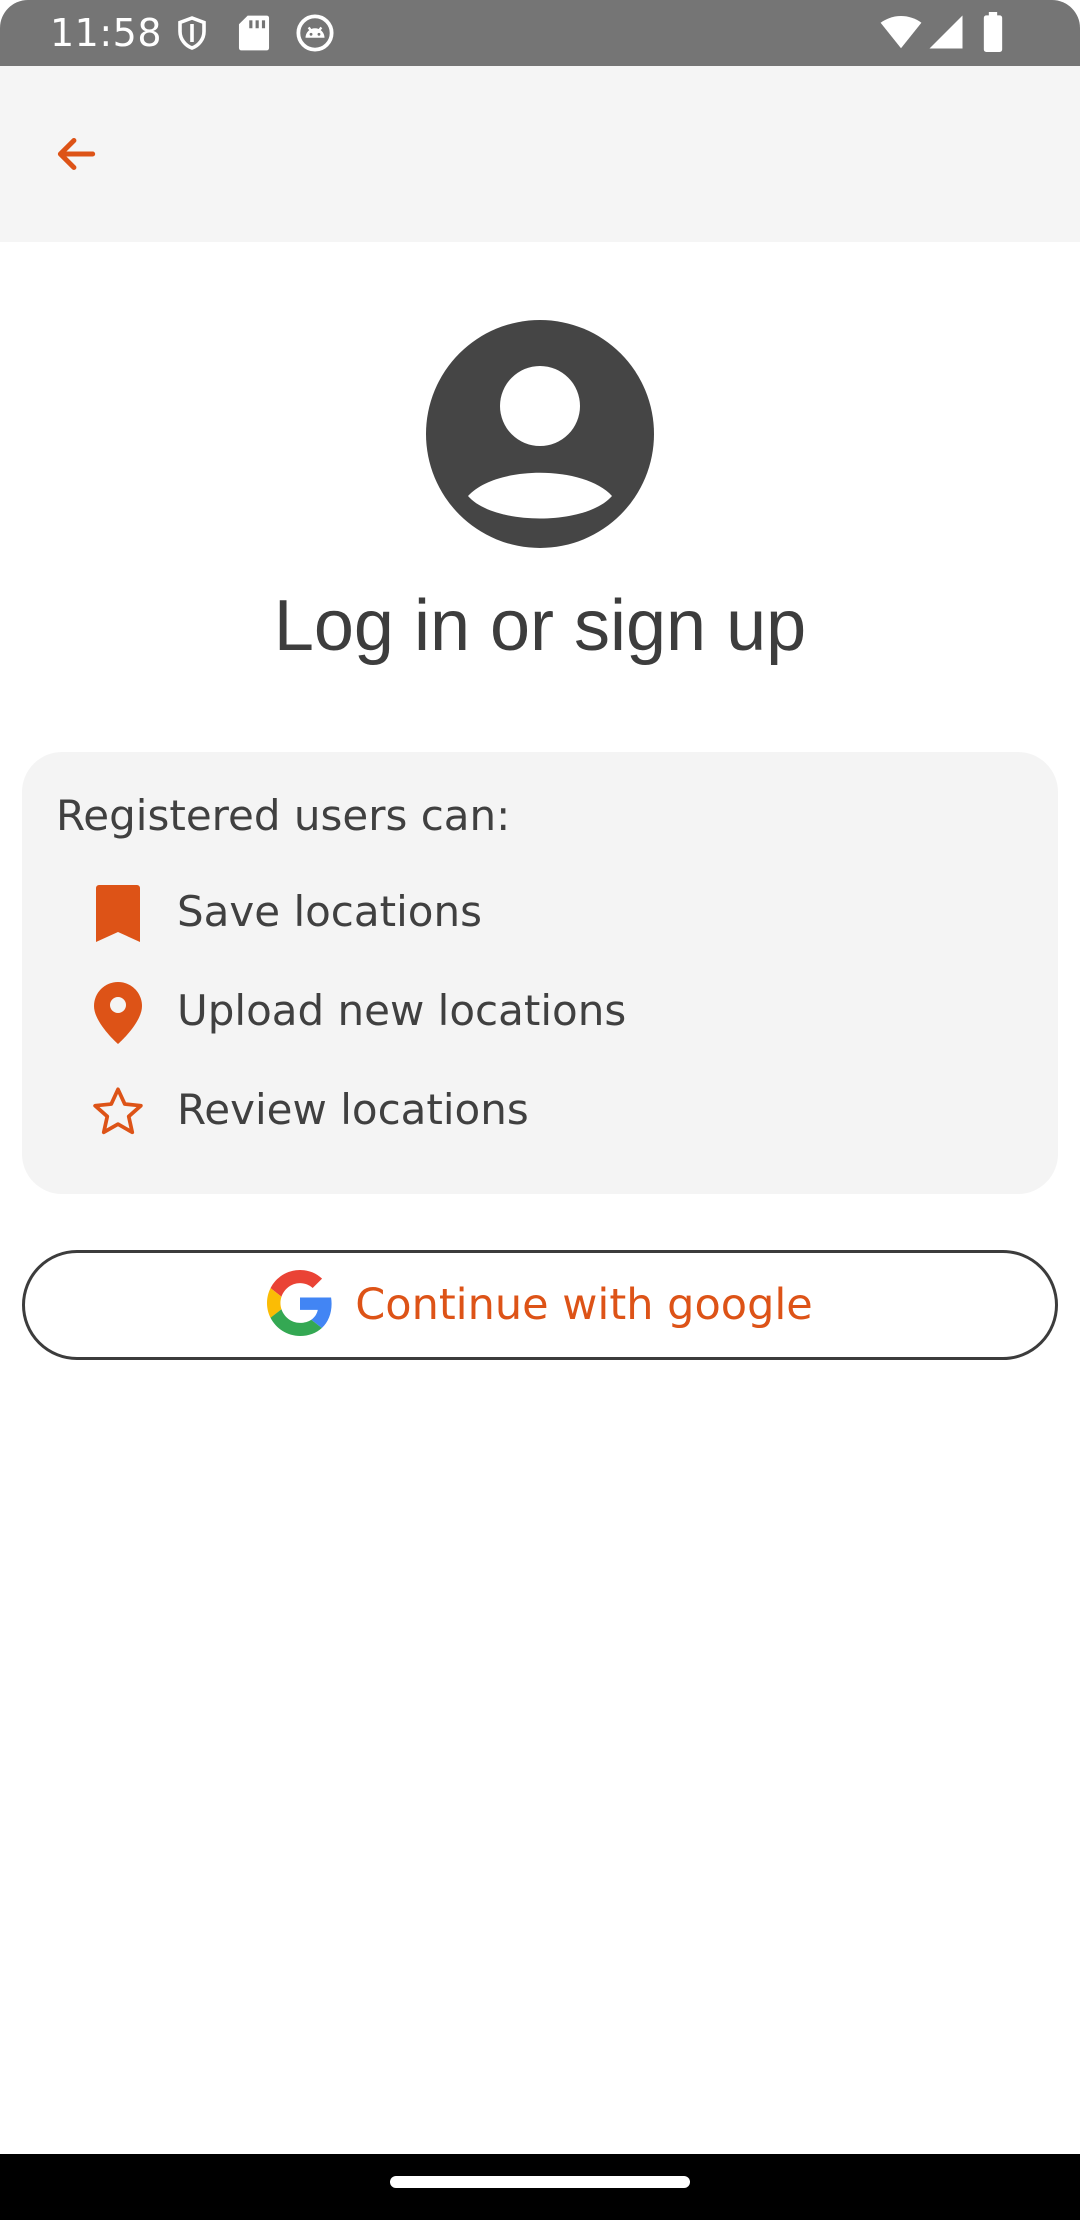  What do you see at coordinates (993, 34) in the screenshot?
I see `battery-icon` at bounding box center [993, 34].